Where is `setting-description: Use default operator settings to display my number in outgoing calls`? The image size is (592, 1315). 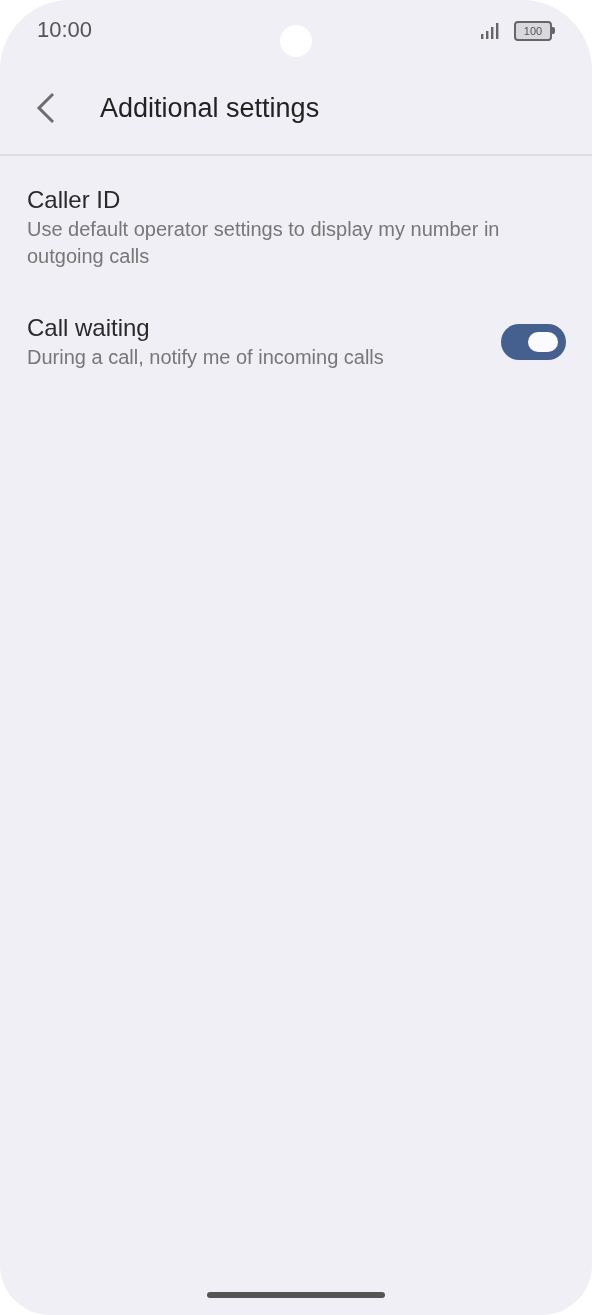 setting-description: Use default operator settings to display my number in outgoing calls is located at coordinates (264, 243).